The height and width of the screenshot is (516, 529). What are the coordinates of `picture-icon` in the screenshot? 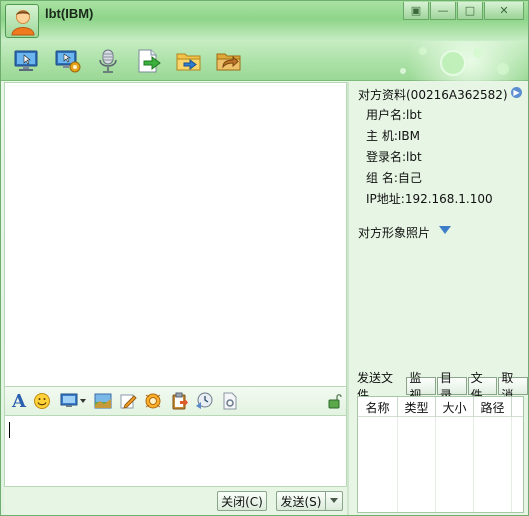 It's located at (103, 401).